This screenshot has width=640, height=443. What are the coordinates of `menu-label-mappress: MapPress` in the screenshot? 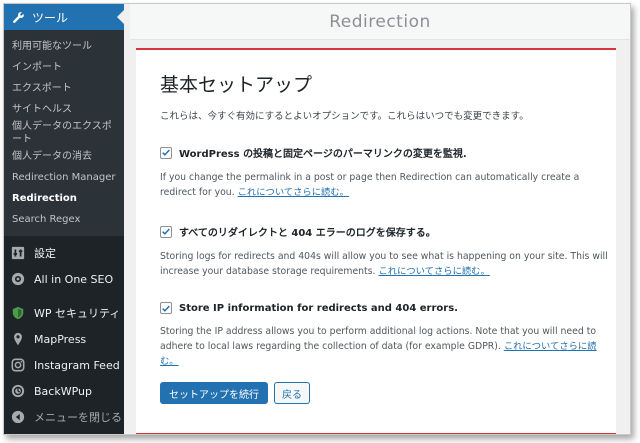 It's located at (60, 339).